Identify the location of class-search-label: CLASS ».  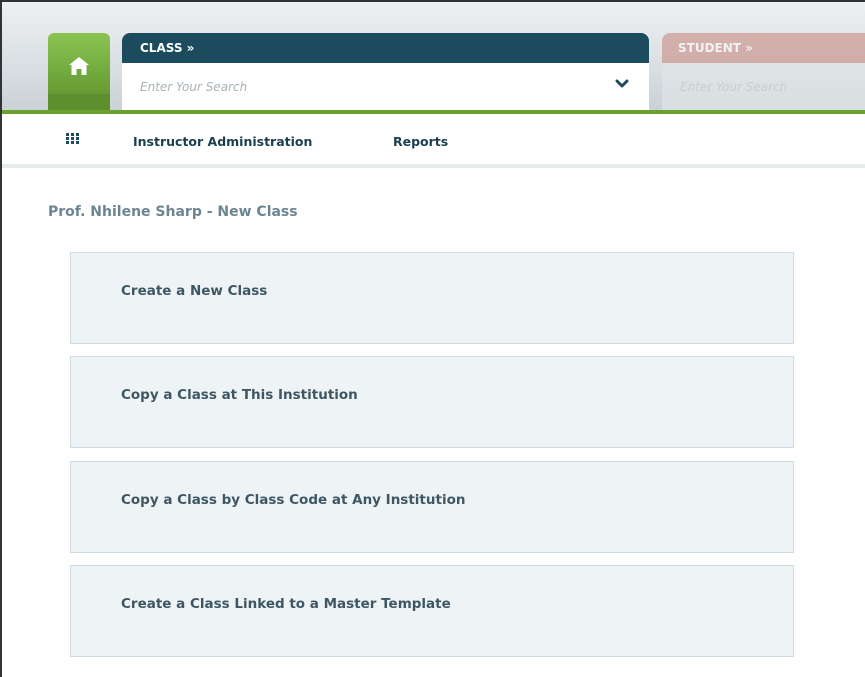
(385, 48).